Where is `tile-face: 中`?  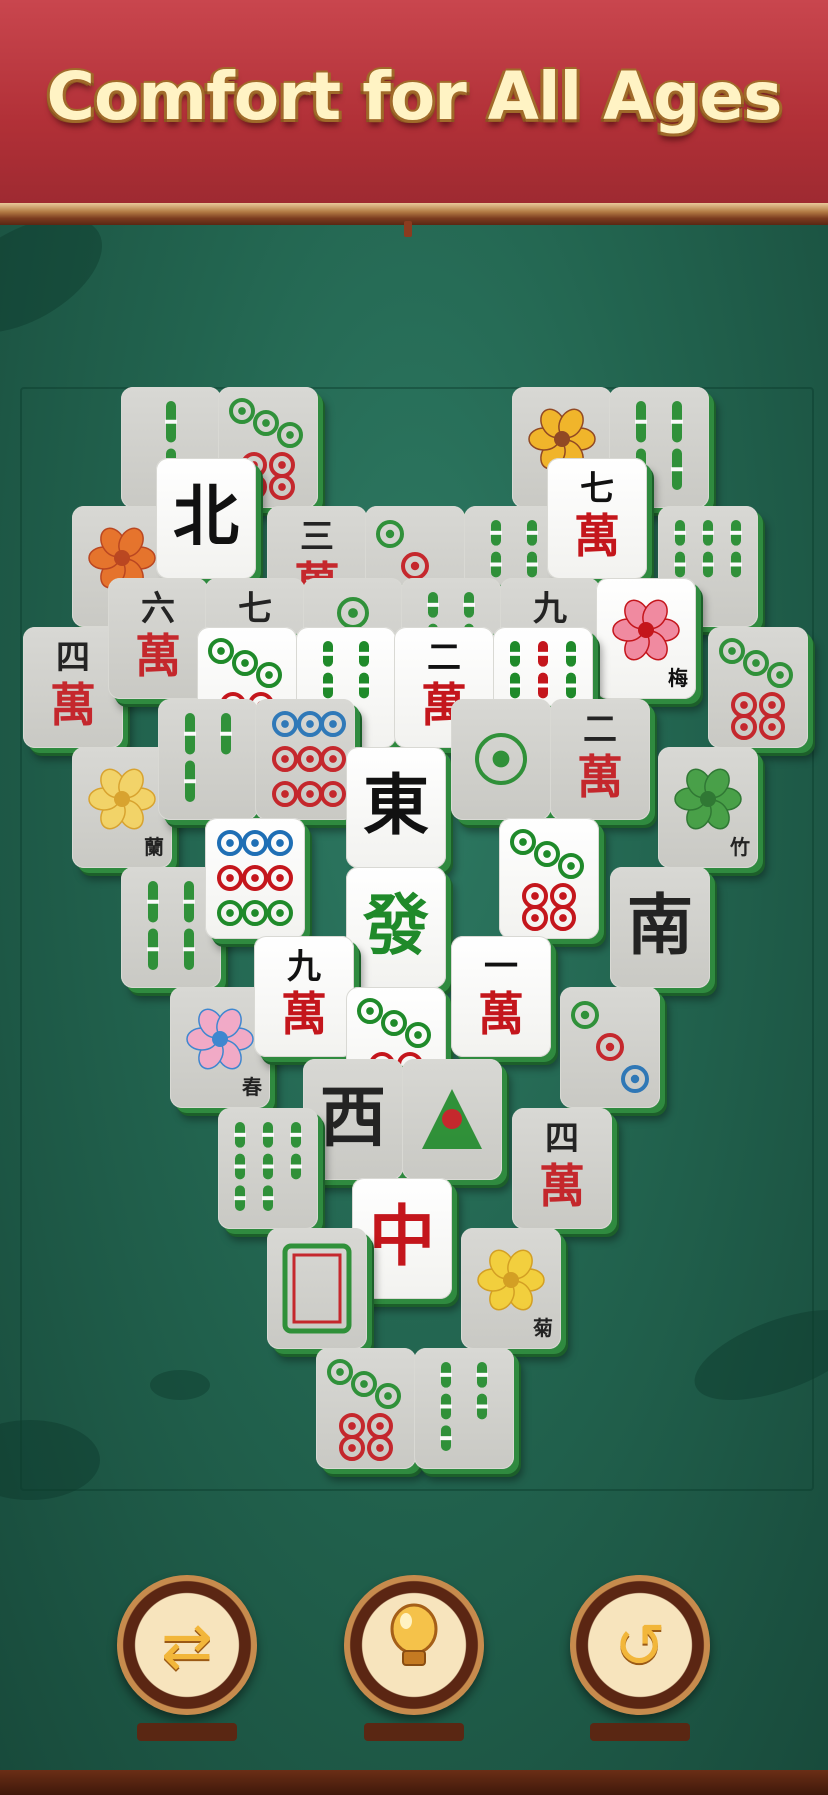 tile-face: 中 is located at coordinates (402, 1238).